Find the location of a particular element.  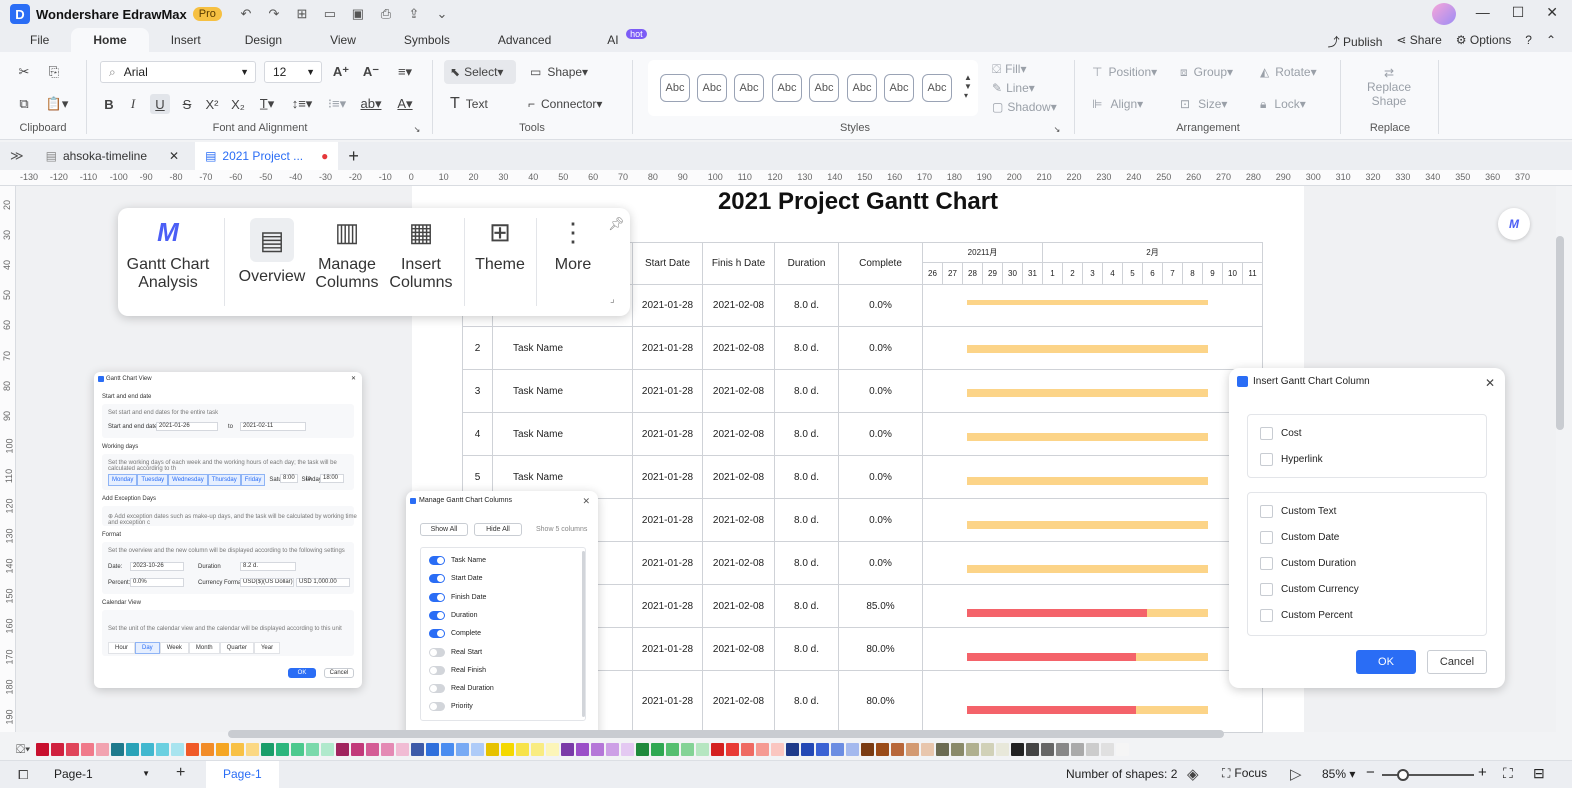

close-window-icon: ✕ is located at coordinates (1552, 12).